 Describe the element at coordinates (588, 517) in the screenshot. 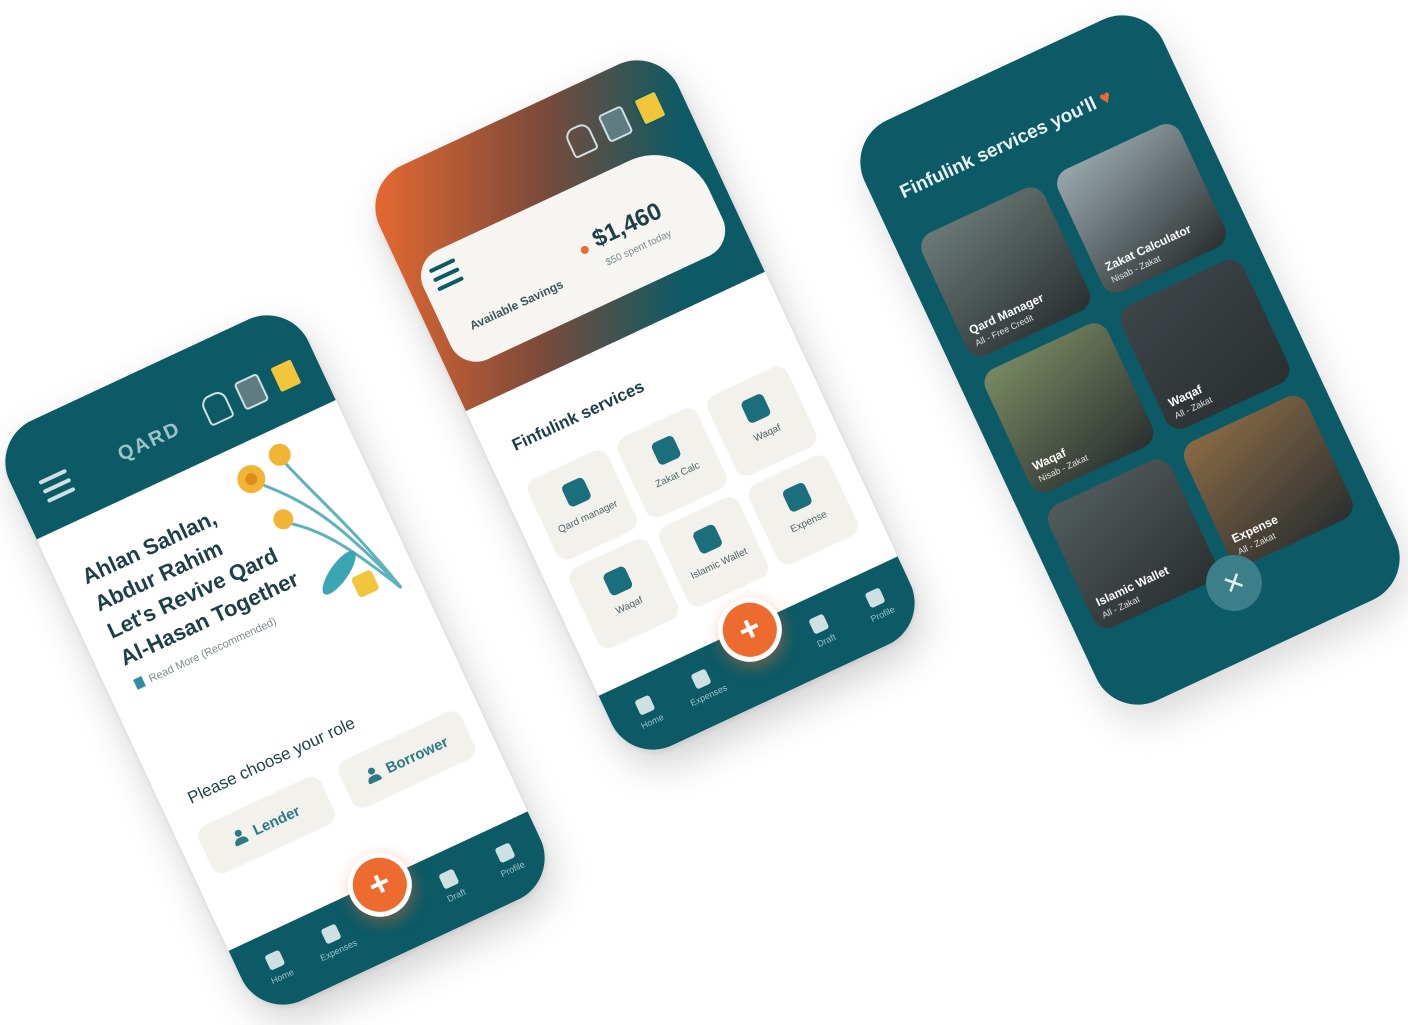

I see `service-label: Qard manager` at that location.